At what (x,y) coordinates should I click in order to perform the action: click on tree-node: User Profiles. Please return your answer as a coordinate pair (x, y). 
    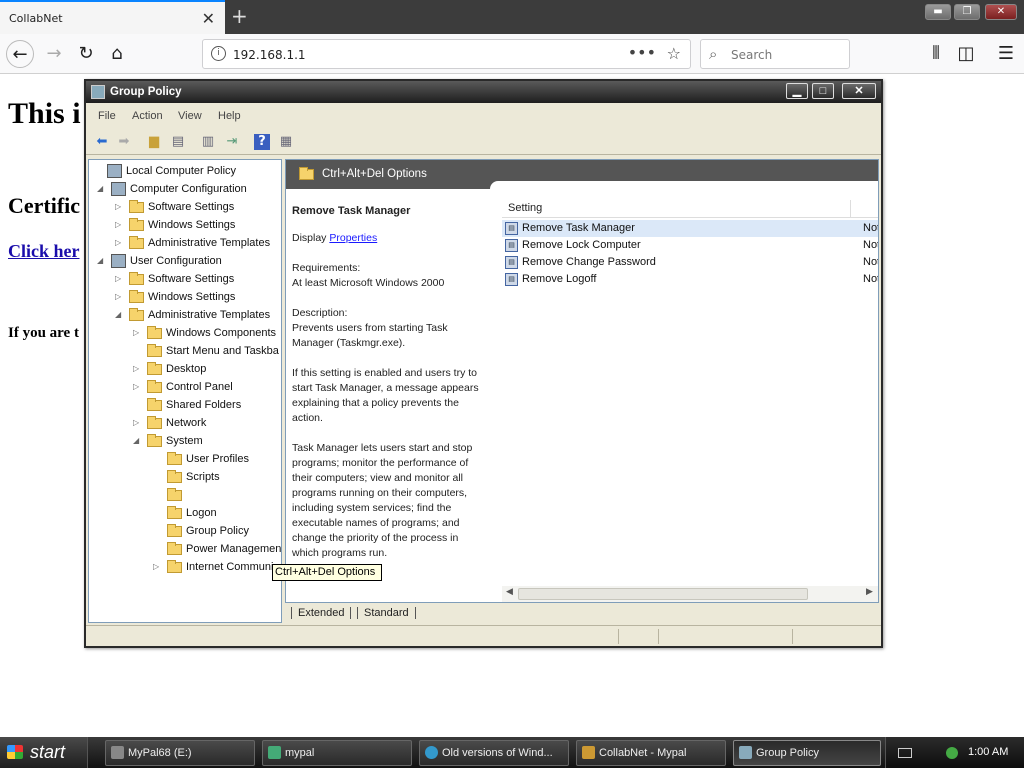
    Looking at the image, I should click on (201, 459).